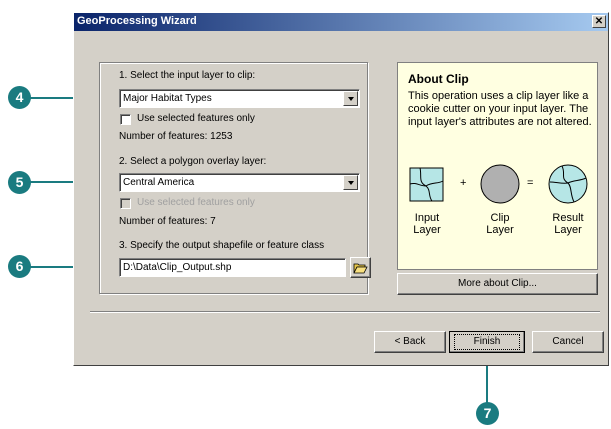  I want to click on back-label: < Back, so click(410, 341).